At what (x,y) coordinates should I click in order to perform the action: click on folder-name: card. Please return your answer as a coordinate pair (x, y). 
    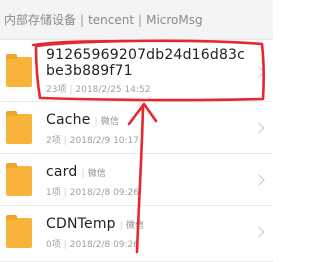
    Looking at the image, I should click on (62, 172).